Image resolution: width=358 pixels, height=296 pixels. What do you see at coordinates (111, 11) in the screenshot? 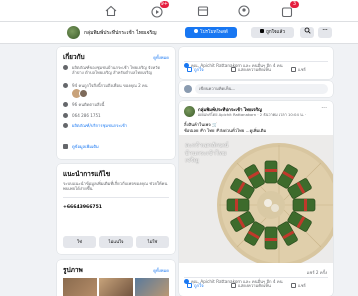
I see `home-icon` at bounding box center [111, 11].